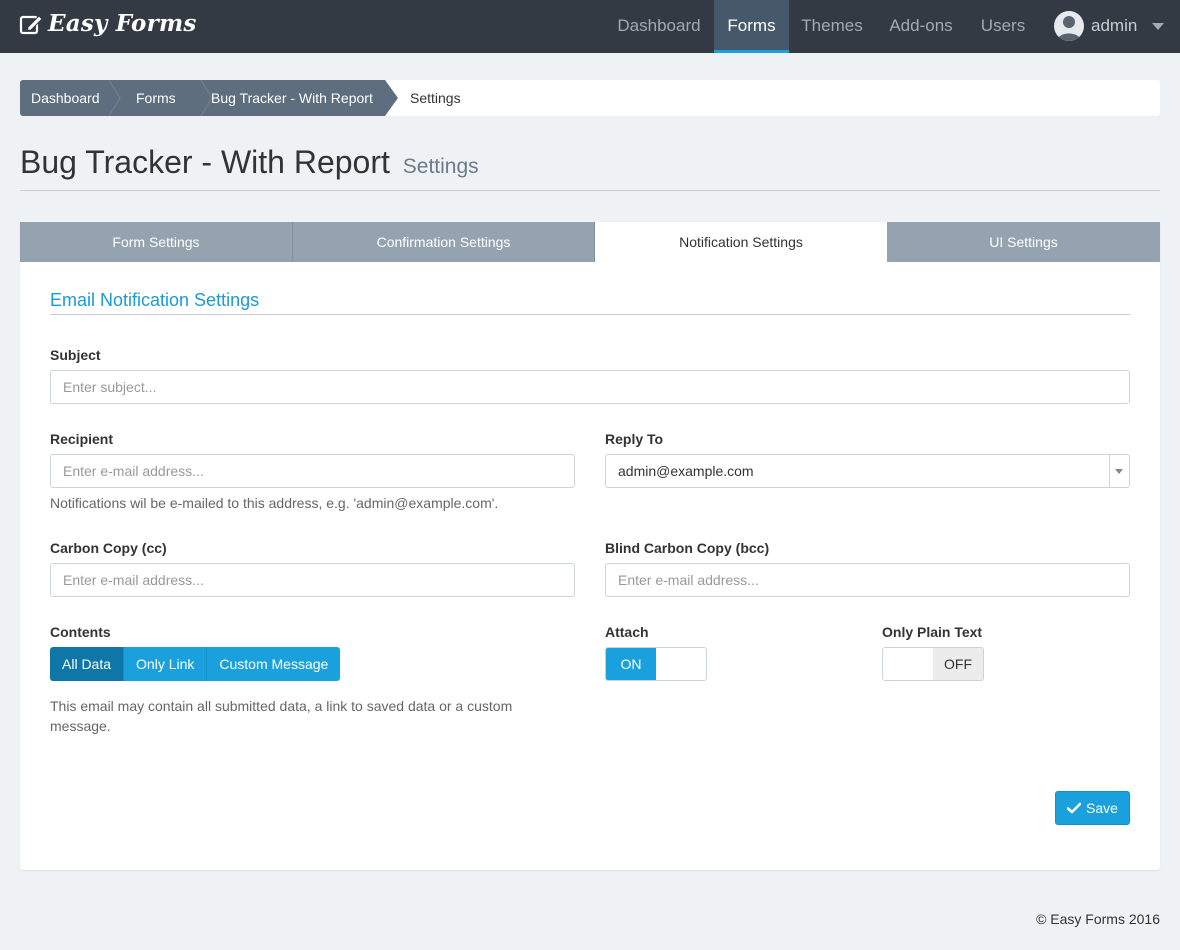 The height and width of the screenshot is (950, 1180). What do you see at coordinates (166, 664) in the screenshot?
I see `contents-only-link-button: Only Link` at bounding box center [166, 664].